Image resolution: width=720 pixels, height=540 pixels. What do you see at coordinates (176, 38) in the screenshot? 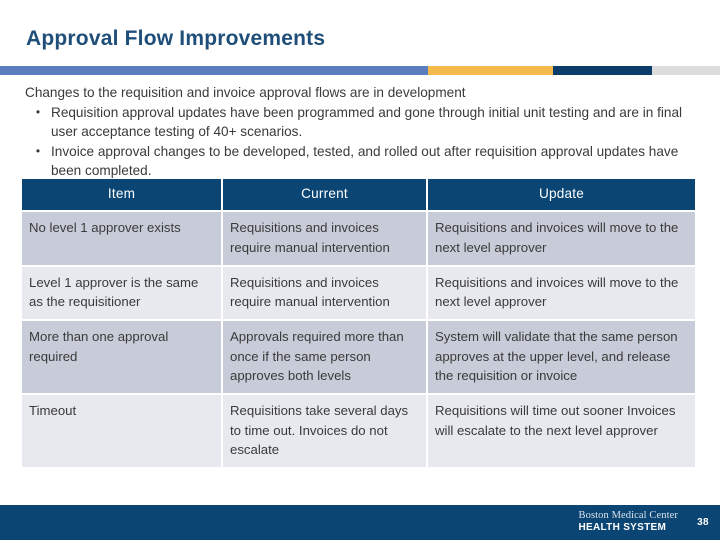
I see `page-title: Approval Flow Improvements` at bounding box center [176, 38].